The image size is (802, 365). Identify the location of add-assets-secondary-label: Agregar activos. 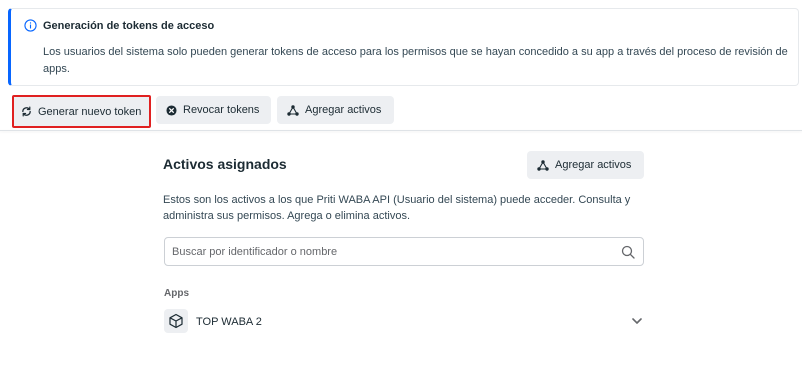
(593, 165).